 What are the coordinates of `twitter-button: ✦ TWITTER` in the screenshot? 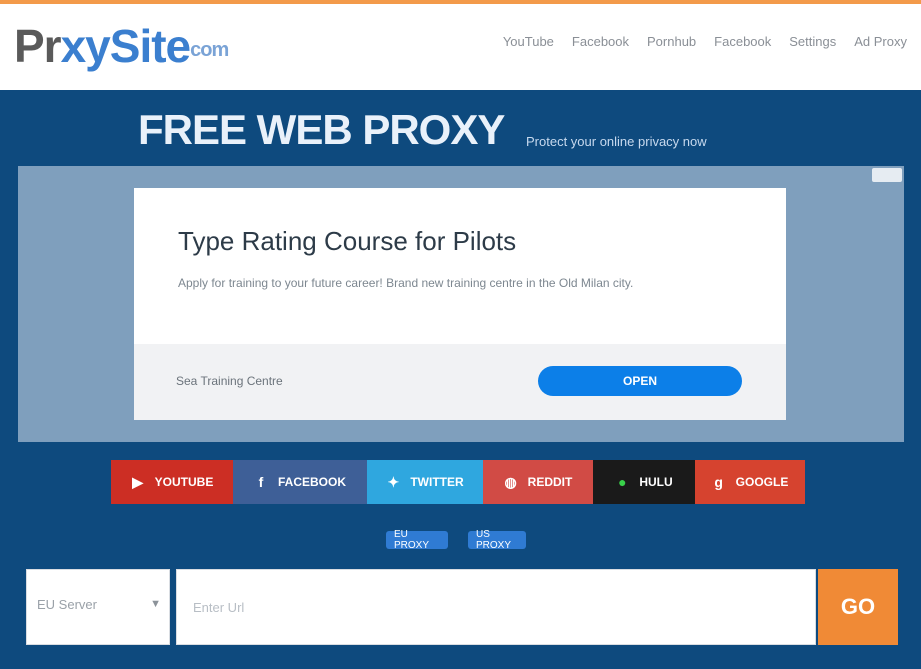 It's located at (425, 482).